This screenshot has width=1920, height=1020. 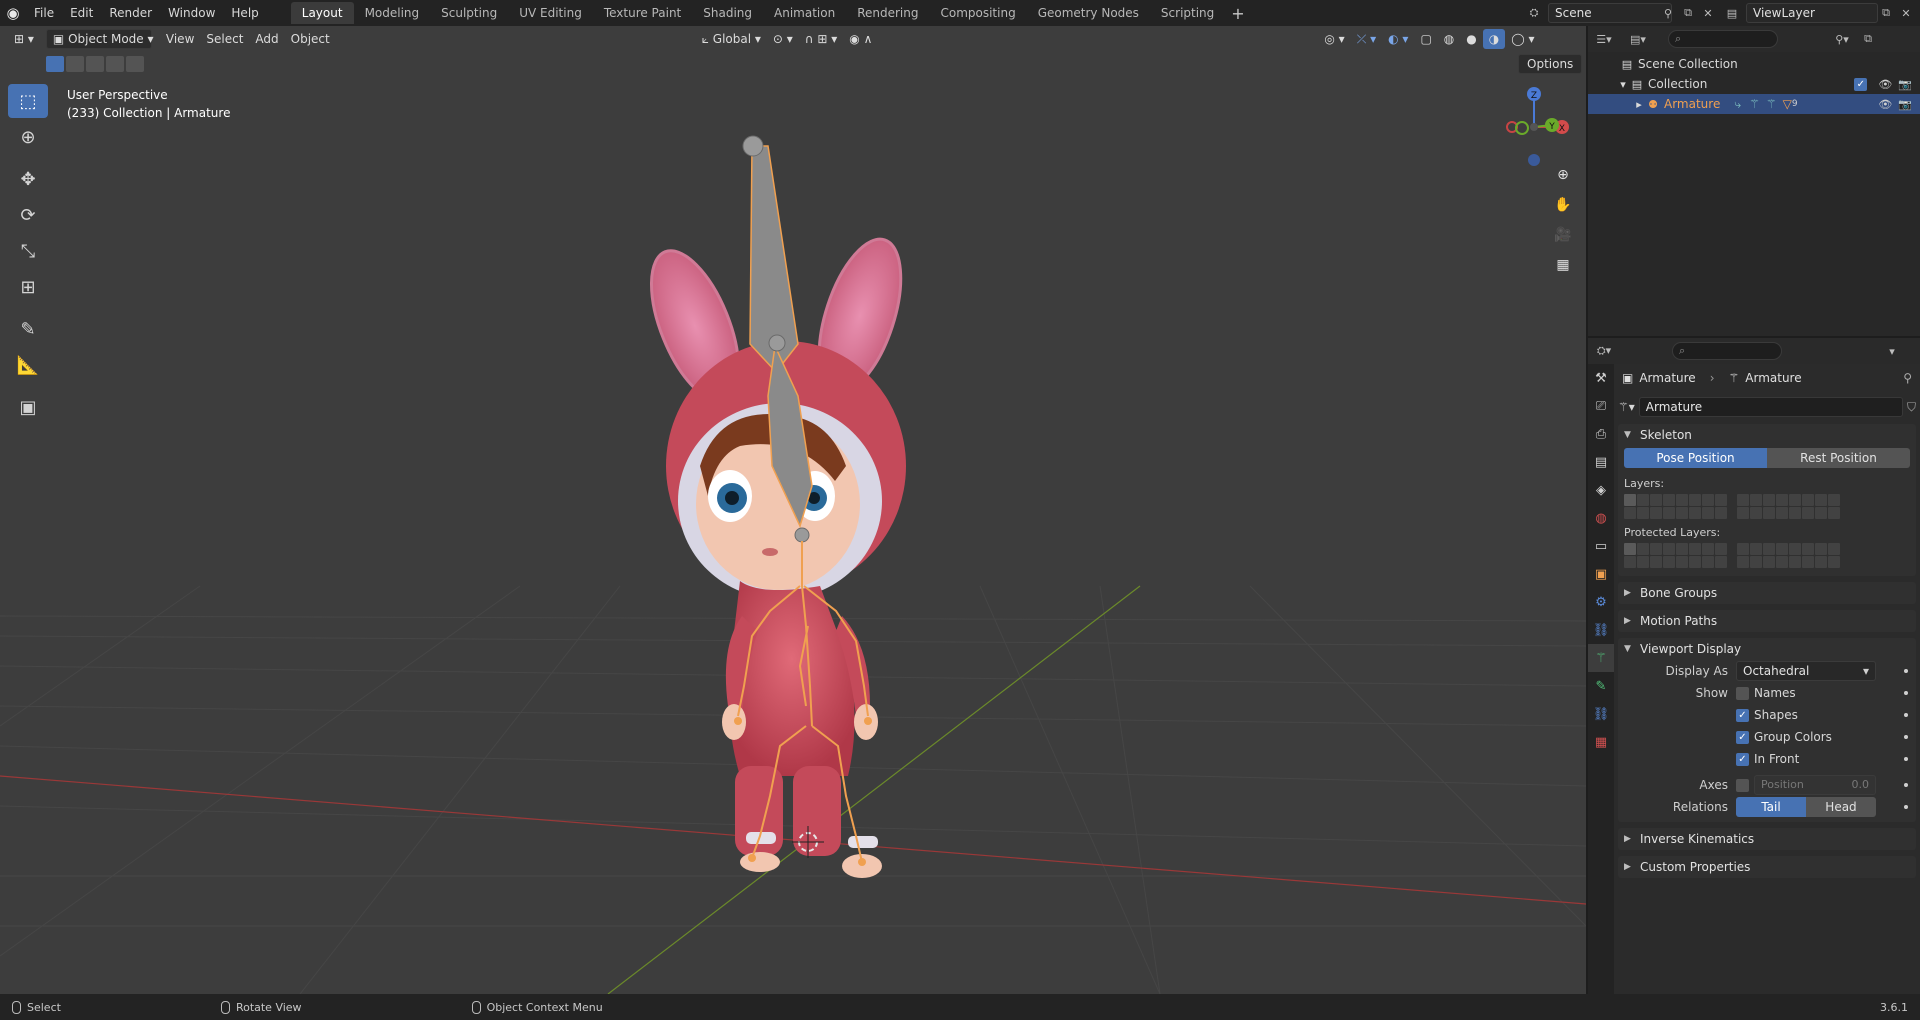 I want to click on inverse-kinematics-header: ▶ Inverse Kinematics, so click(x=1767, y=839).